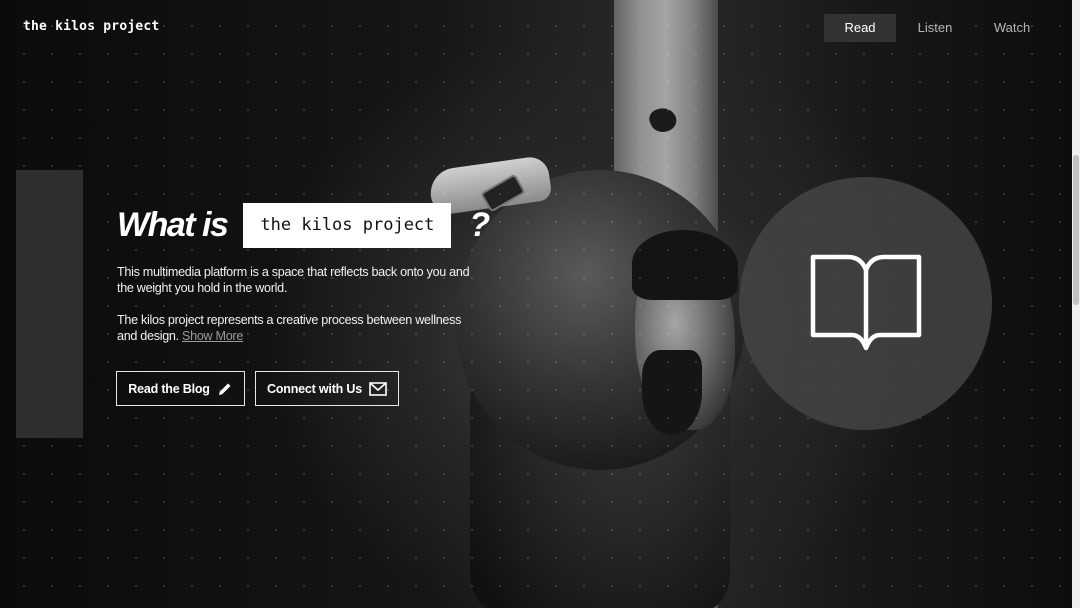 The width and height of the screenshot is (1080, 608). I want to click on side-accent-bar, so click(49, 304).